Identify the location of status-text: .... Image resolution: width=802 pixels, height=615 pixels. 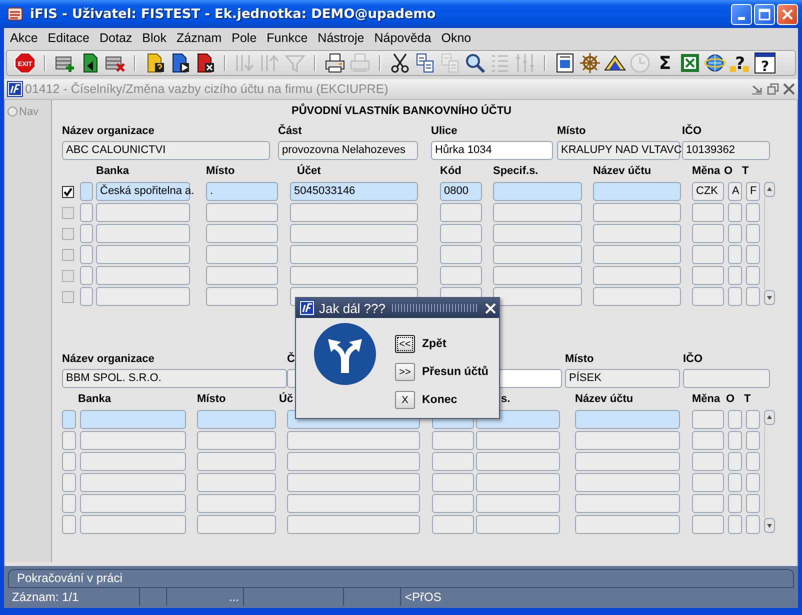
(233, 597).